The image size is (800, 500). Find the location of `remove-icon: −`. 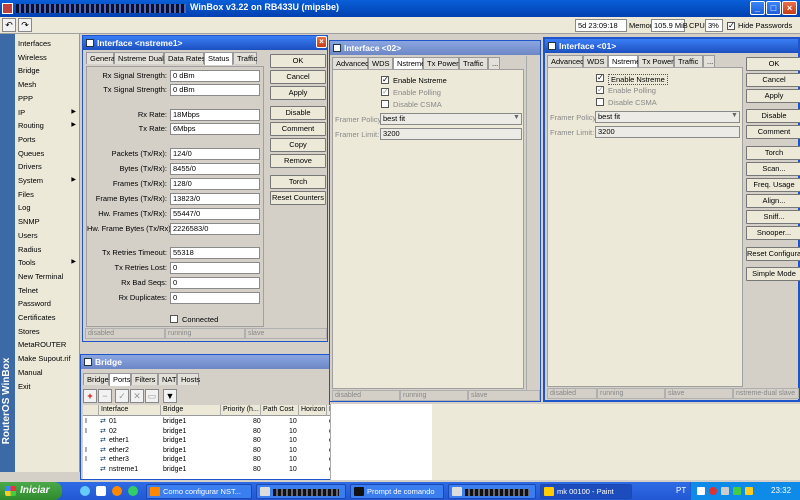

remove-icon: − is located at coordinates (105, 396).